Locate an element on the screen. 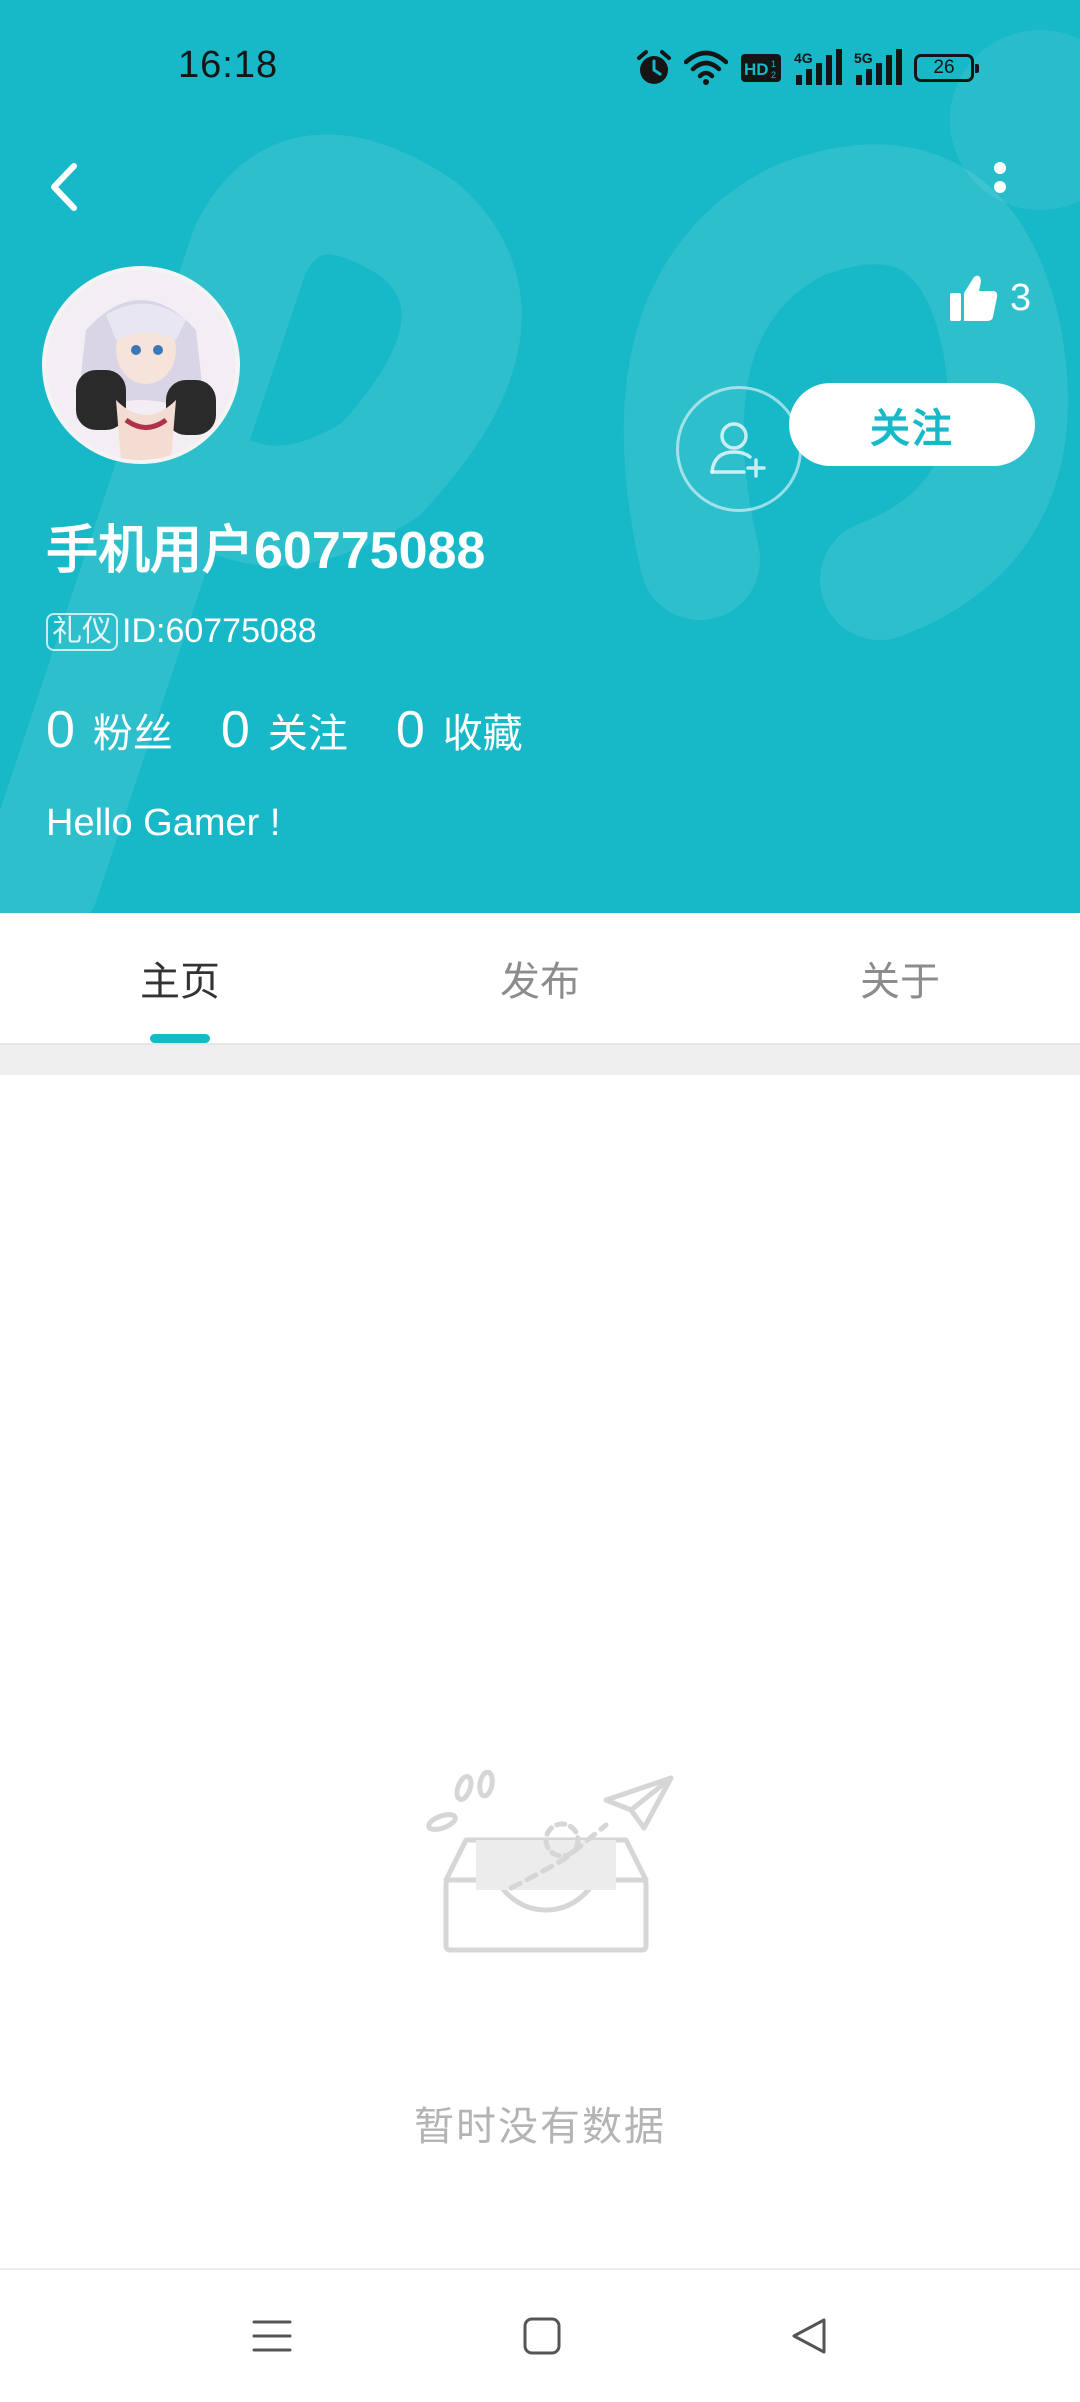 The width and height of the screenshot is (1080, 2402). like-count: 3 is located at coordinates (1021, 297).